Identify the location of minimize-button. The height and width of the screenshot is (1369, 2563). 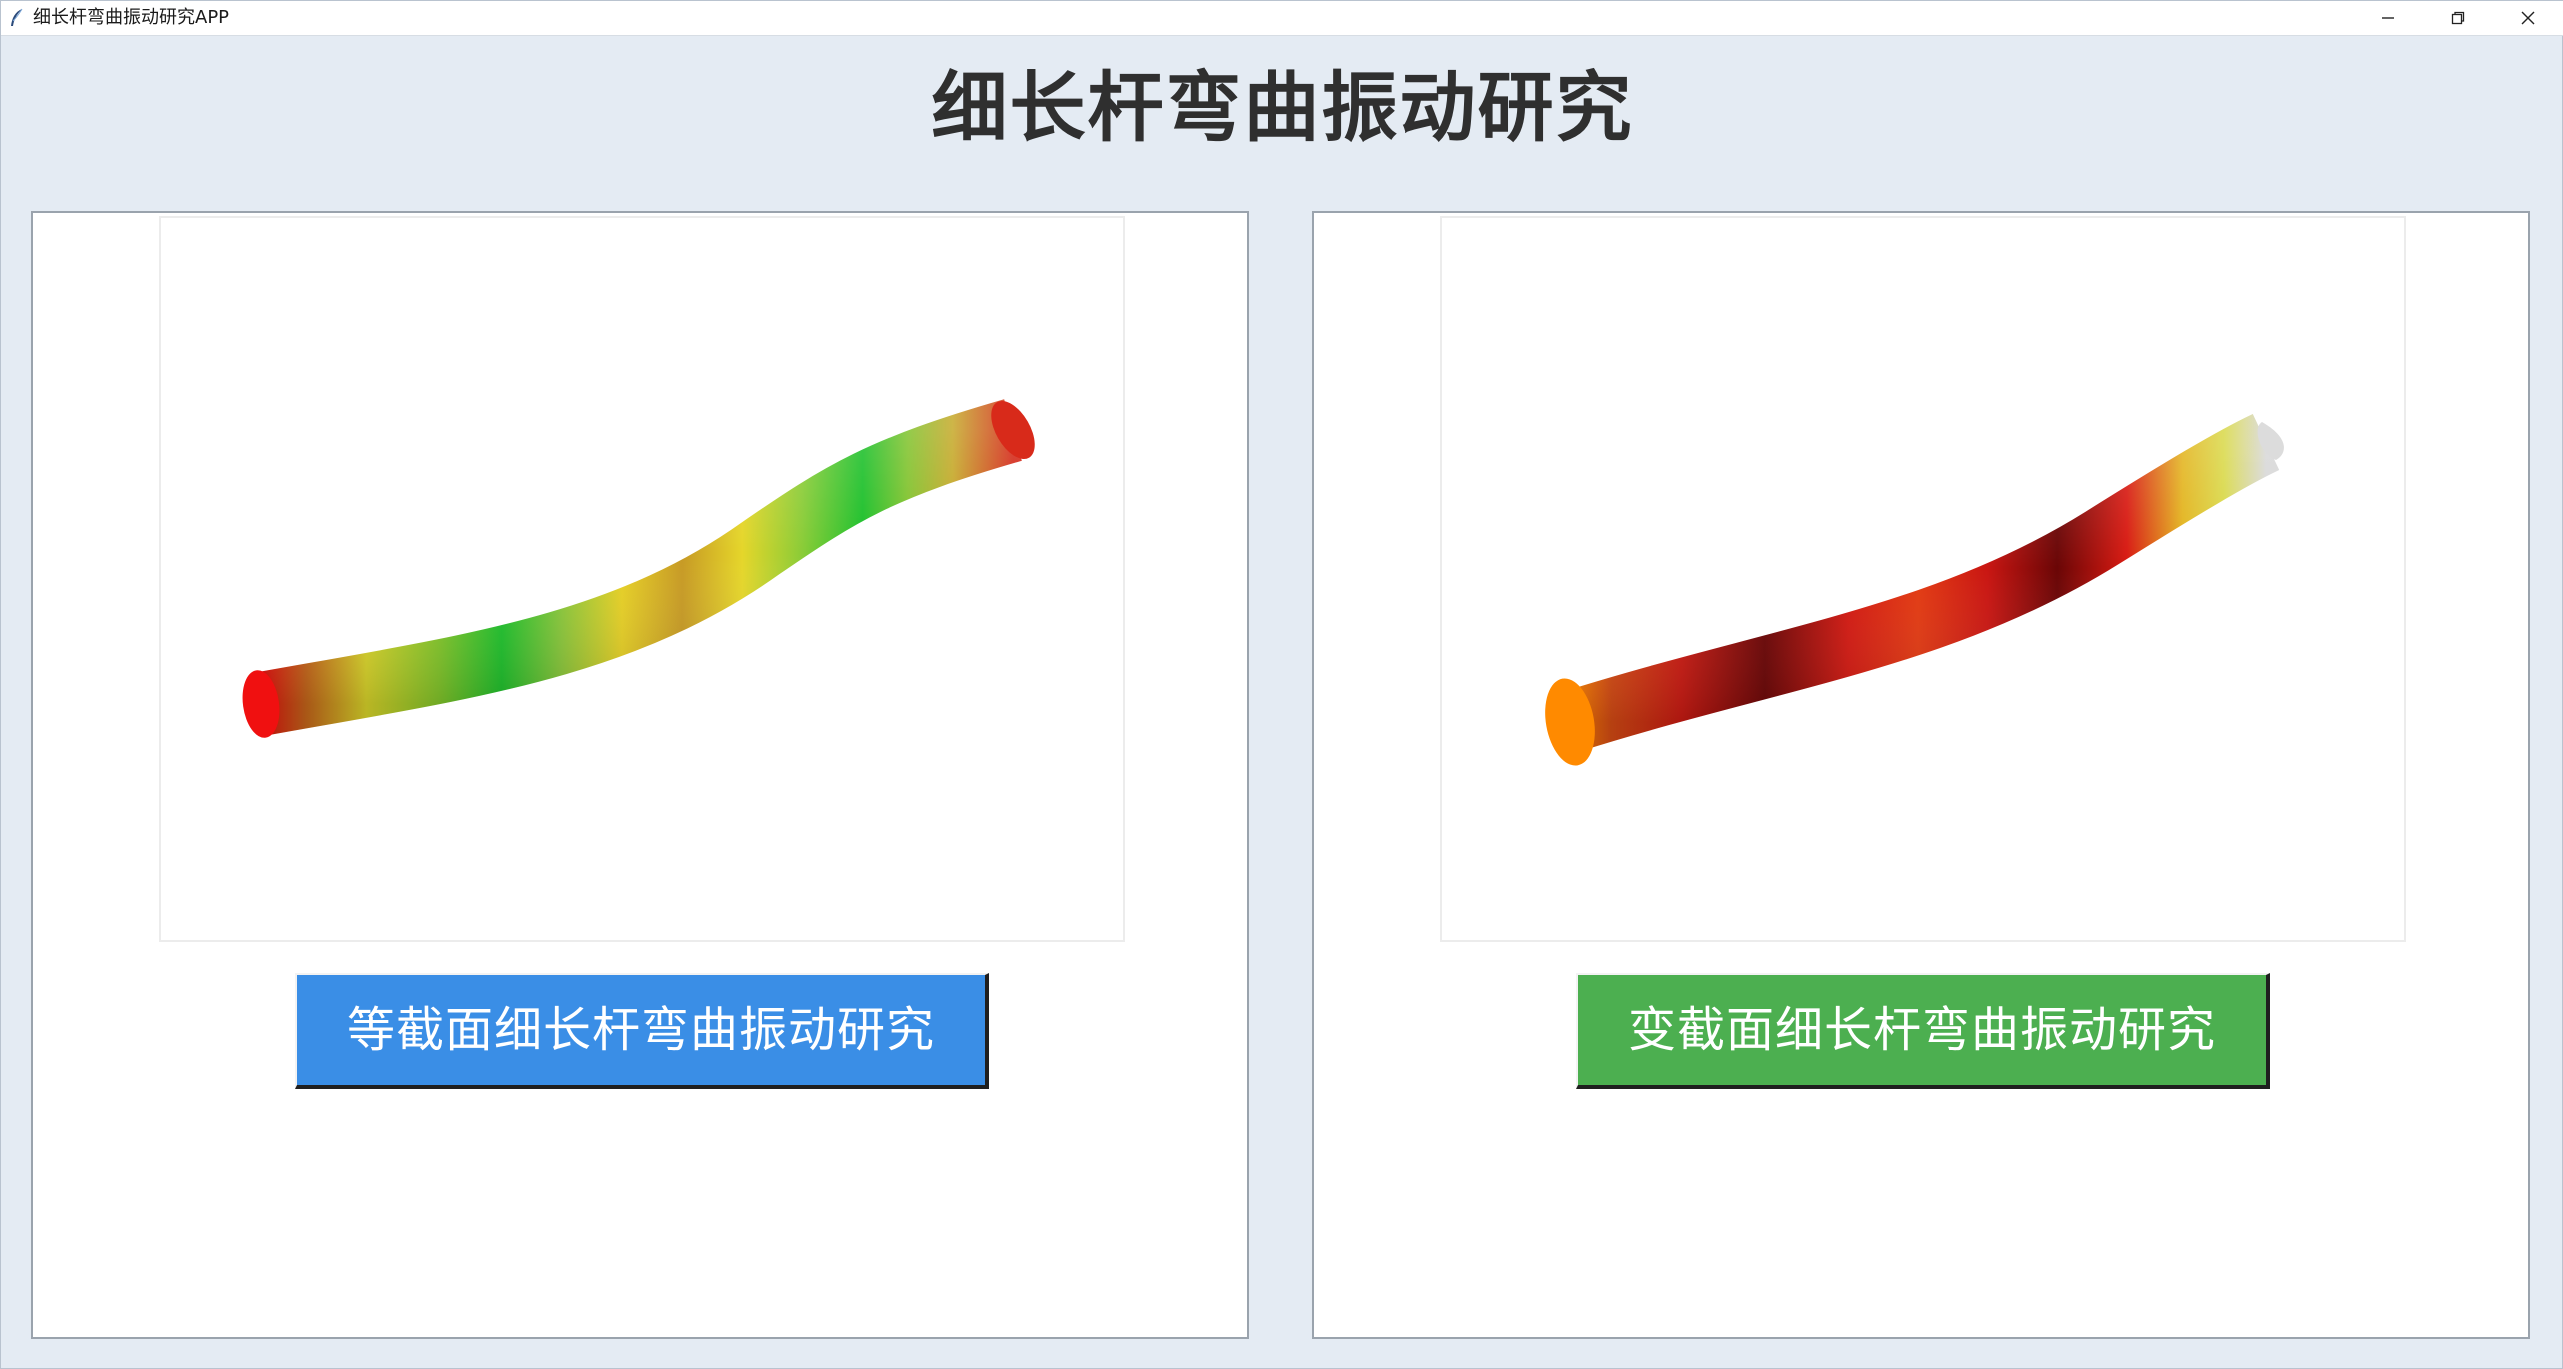
(2388, 18).